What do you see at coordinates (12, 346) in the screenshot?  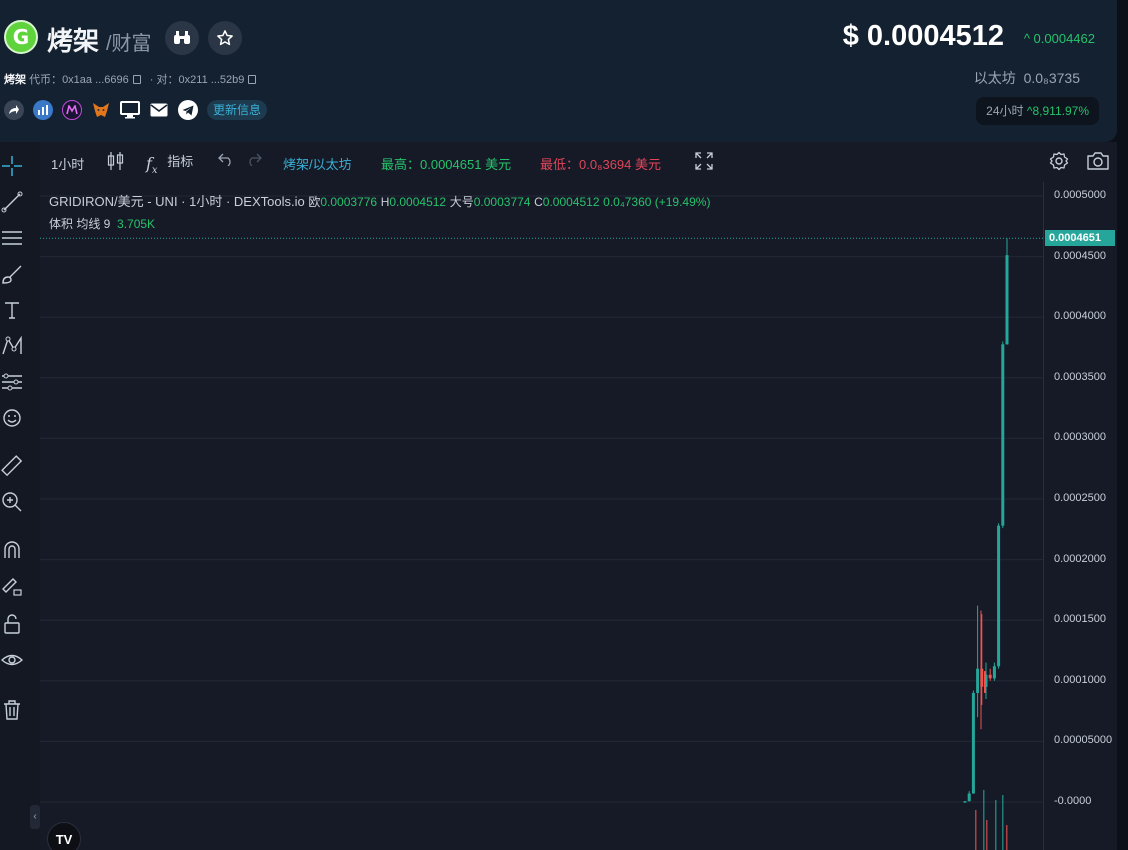 I see `pattern-tool` at bounding box center [12, 346].